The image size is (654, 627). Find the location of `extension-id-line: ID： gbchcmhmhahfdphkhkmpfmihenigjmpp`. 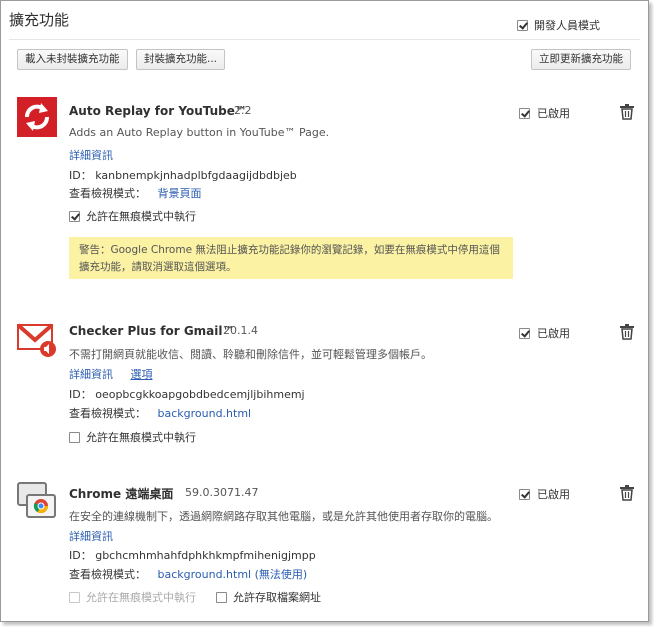

extension-id-line: ID： gbchcmhmhahfdphkhkmpfmihenigjmpp is located at coordinates (192, 555).